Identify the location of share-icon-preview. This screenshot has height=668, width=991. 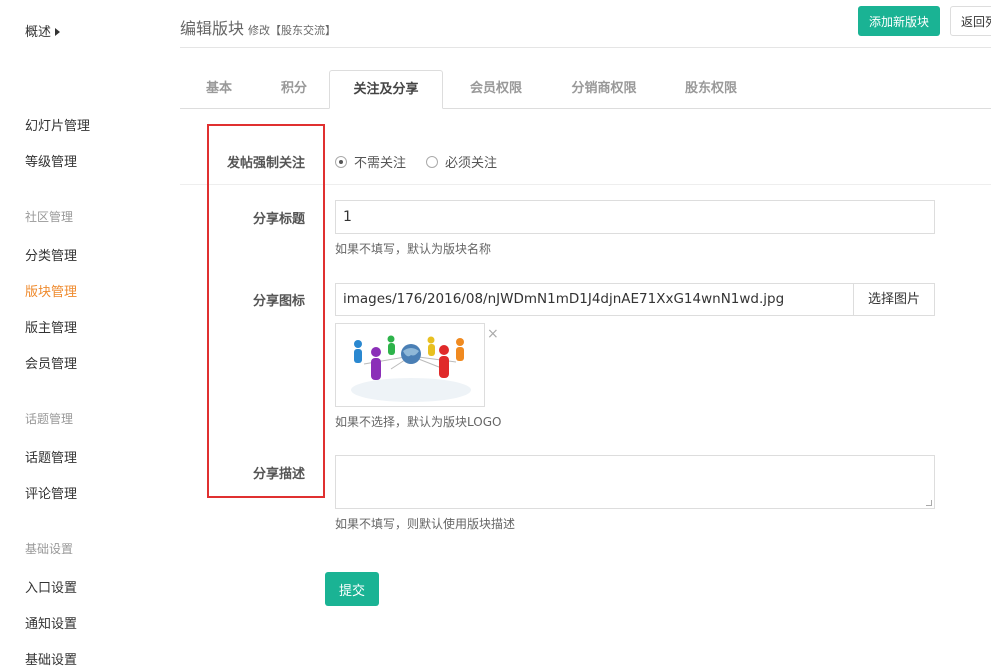
(410, 365).